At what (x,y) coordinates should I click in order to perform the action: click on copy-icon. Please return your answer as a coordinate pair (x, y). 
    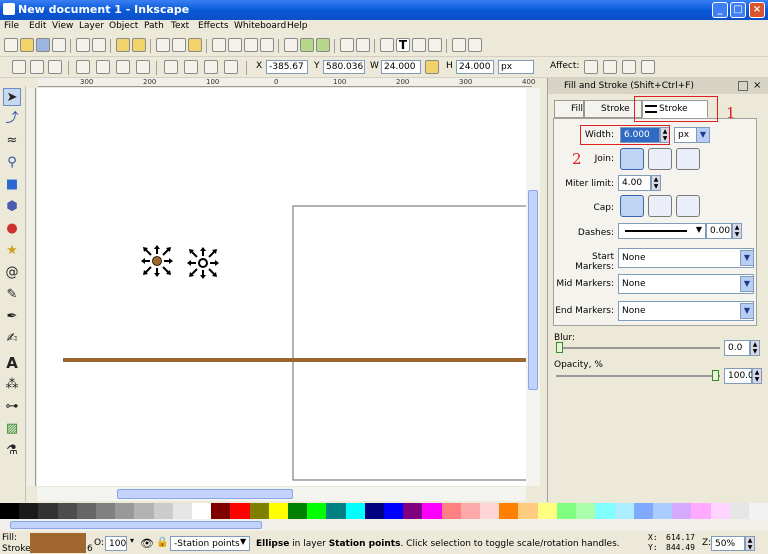
    Looking at the image, I should click on (163, 45).